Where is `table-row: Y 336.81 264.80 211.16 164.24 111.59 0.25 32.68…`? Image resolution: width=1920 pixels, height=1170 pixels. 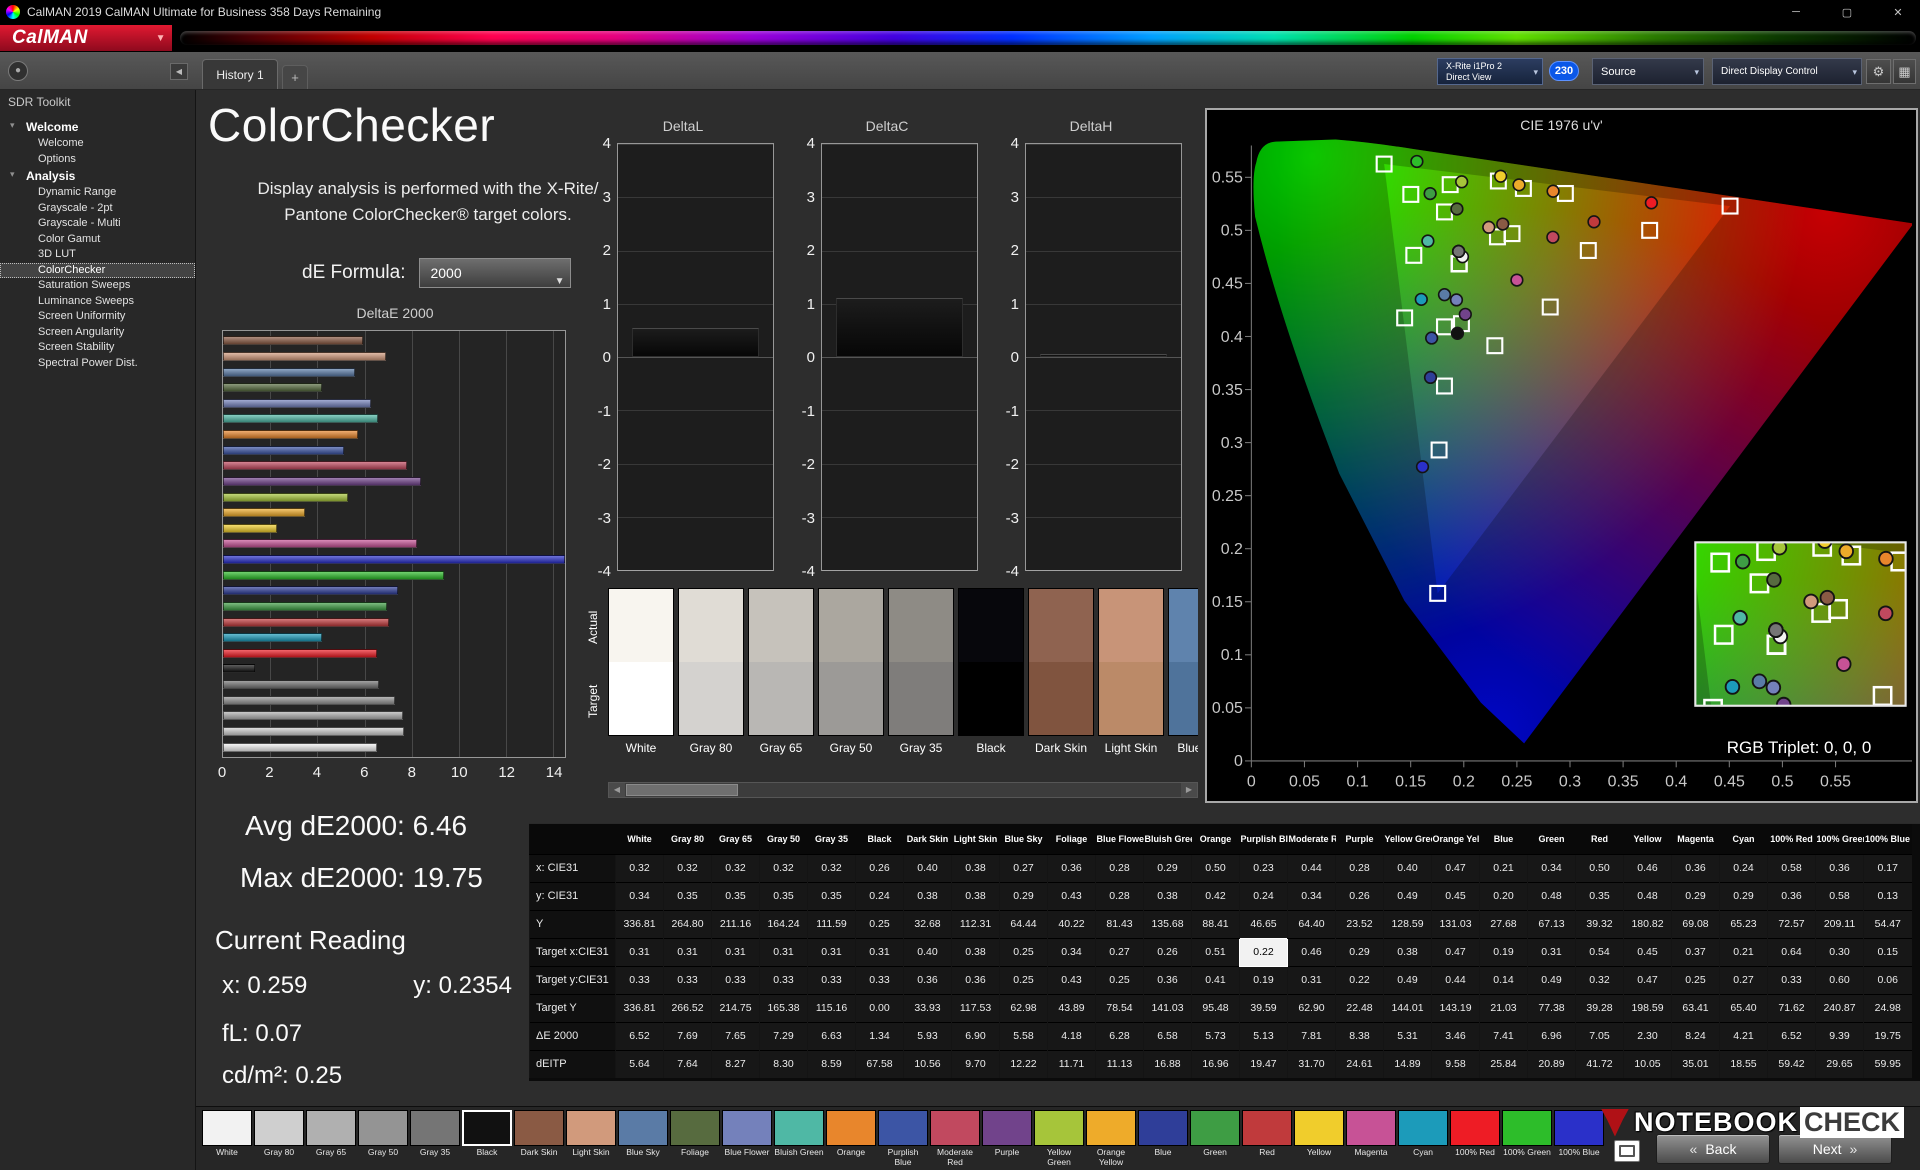 table-row: Y 336.81 264.80 211.16 164.24 111.59 0.25 32.68… is located at coordinates (1220, 923).